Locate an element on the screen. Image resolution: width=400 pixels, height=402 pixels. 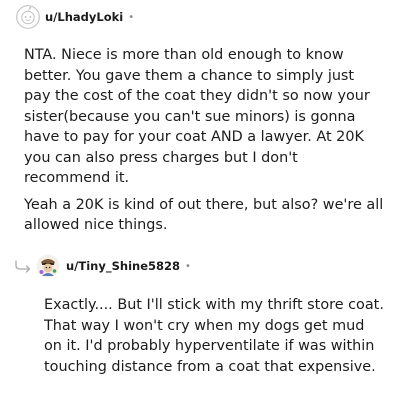
reply-arrow-icon is located at coordinates (24, 266).